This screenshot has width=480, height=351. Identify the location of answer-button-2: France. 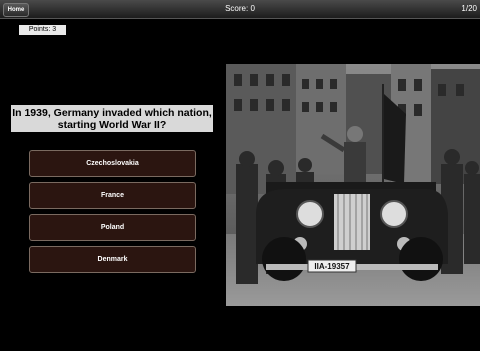
(112, 195).